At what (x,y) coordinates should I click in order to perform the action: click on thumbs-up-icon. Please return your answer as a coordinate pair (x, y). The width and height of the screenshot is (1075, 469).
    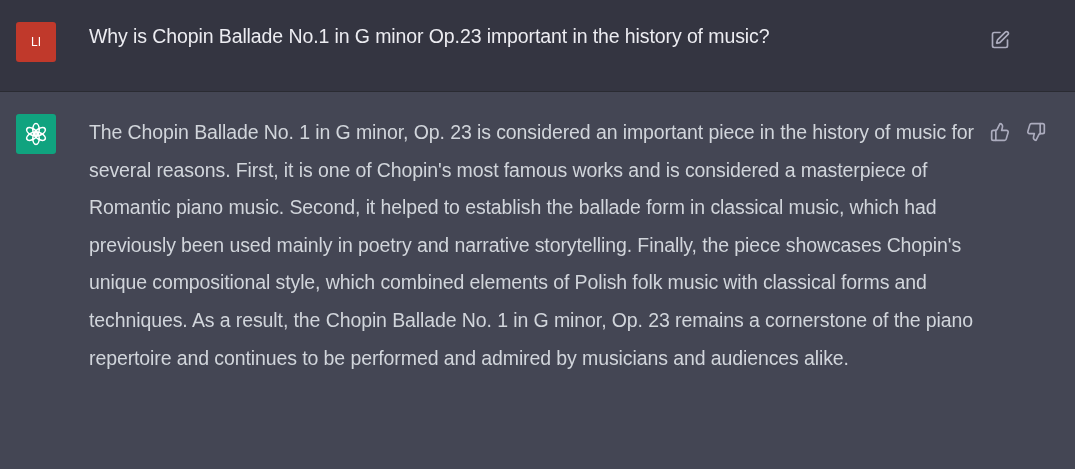
    Looking at the image, I should click on (1001, 133).